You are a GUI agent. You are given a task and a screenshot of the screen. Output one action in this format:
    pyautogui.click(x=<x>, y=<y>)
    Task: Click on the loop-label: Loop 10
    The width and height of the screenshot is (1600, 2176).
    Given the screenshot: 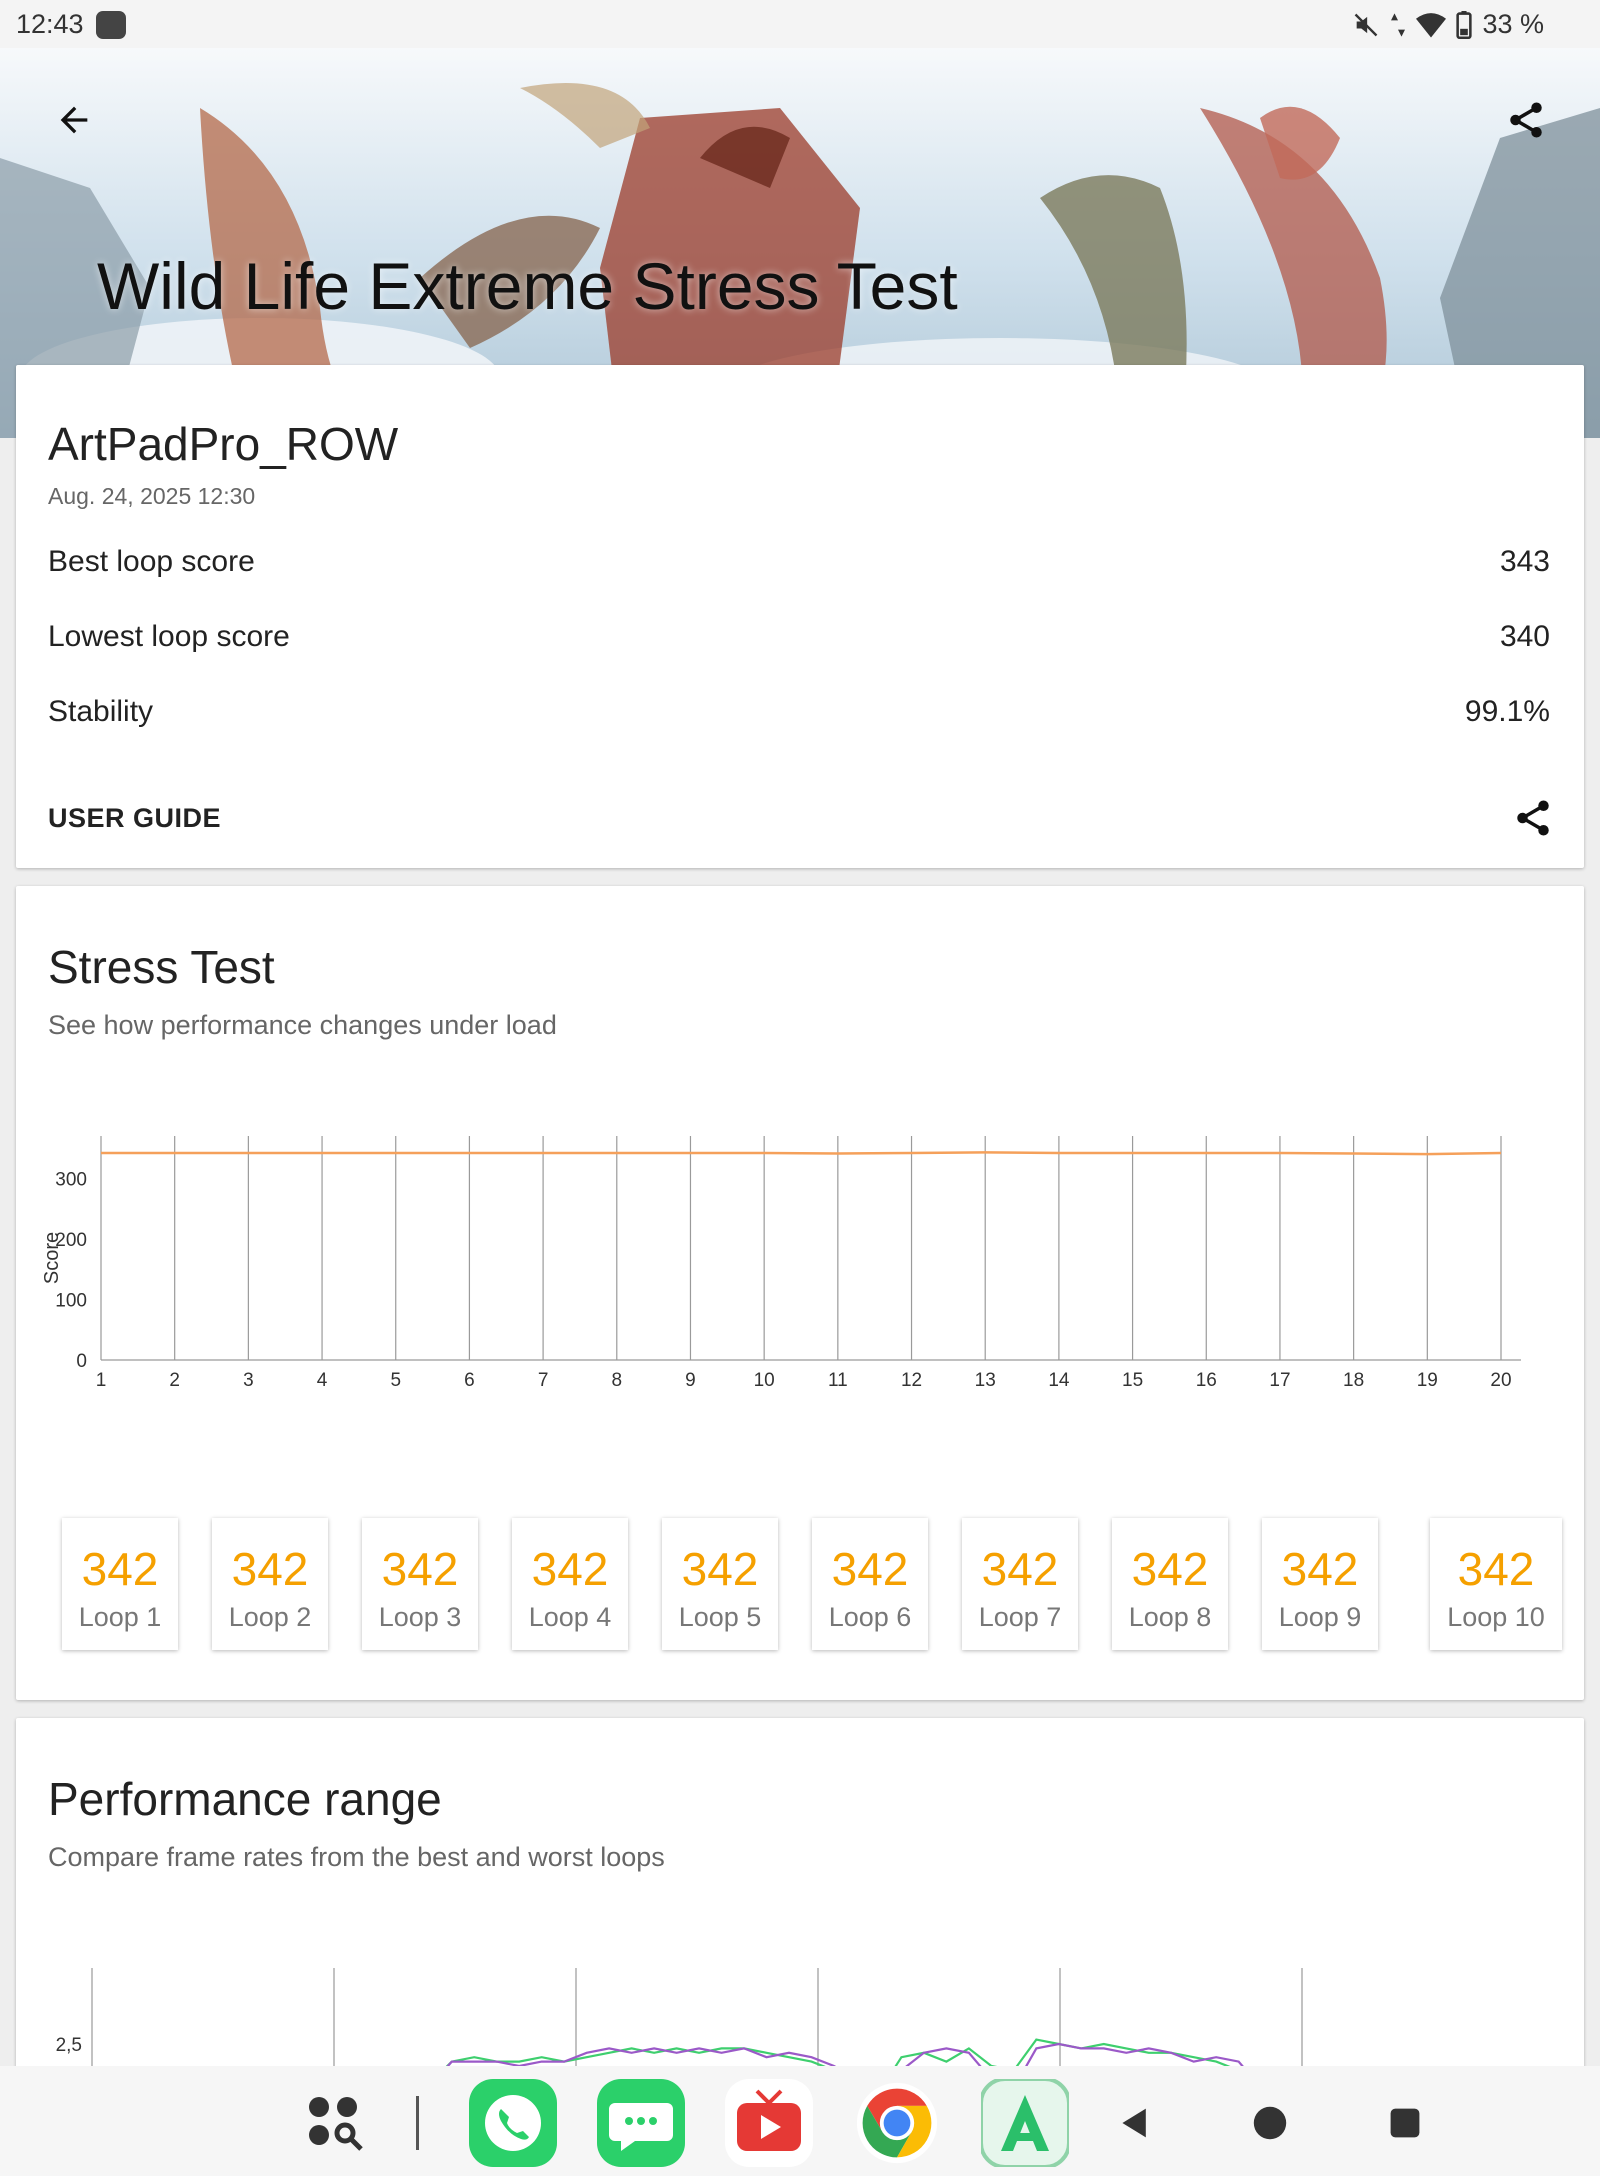 What is the action you would take?
    pyautogui.click(x=1496, y=1617)
    